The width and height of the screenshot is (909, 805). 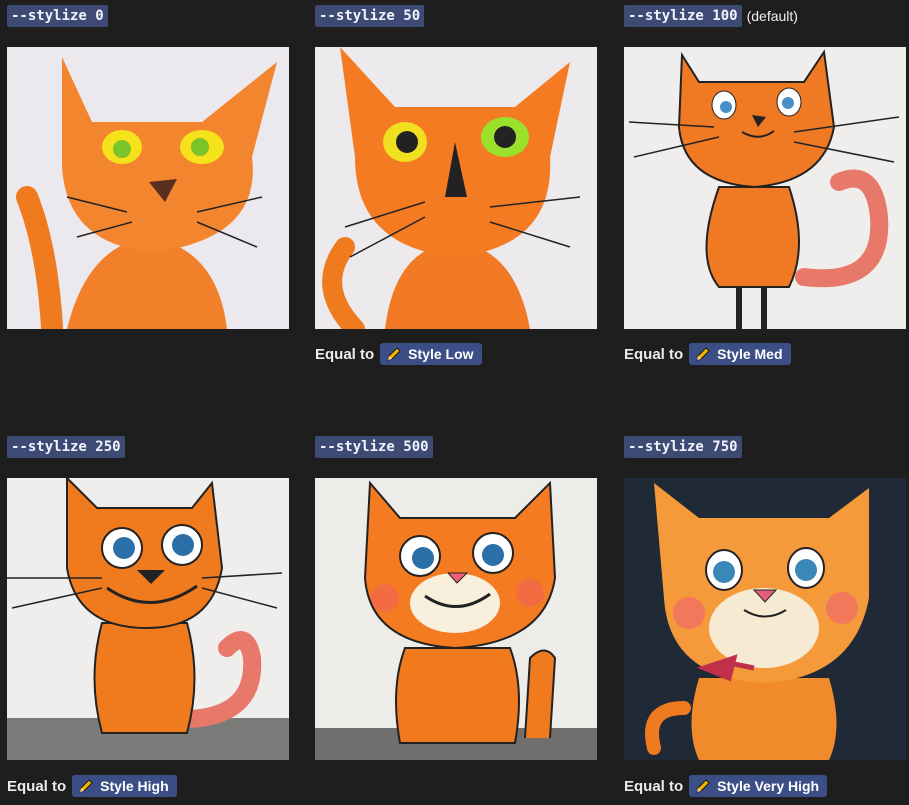 I want to click on equal-to-row: Equal to Style High, so click(x=92, y=786).